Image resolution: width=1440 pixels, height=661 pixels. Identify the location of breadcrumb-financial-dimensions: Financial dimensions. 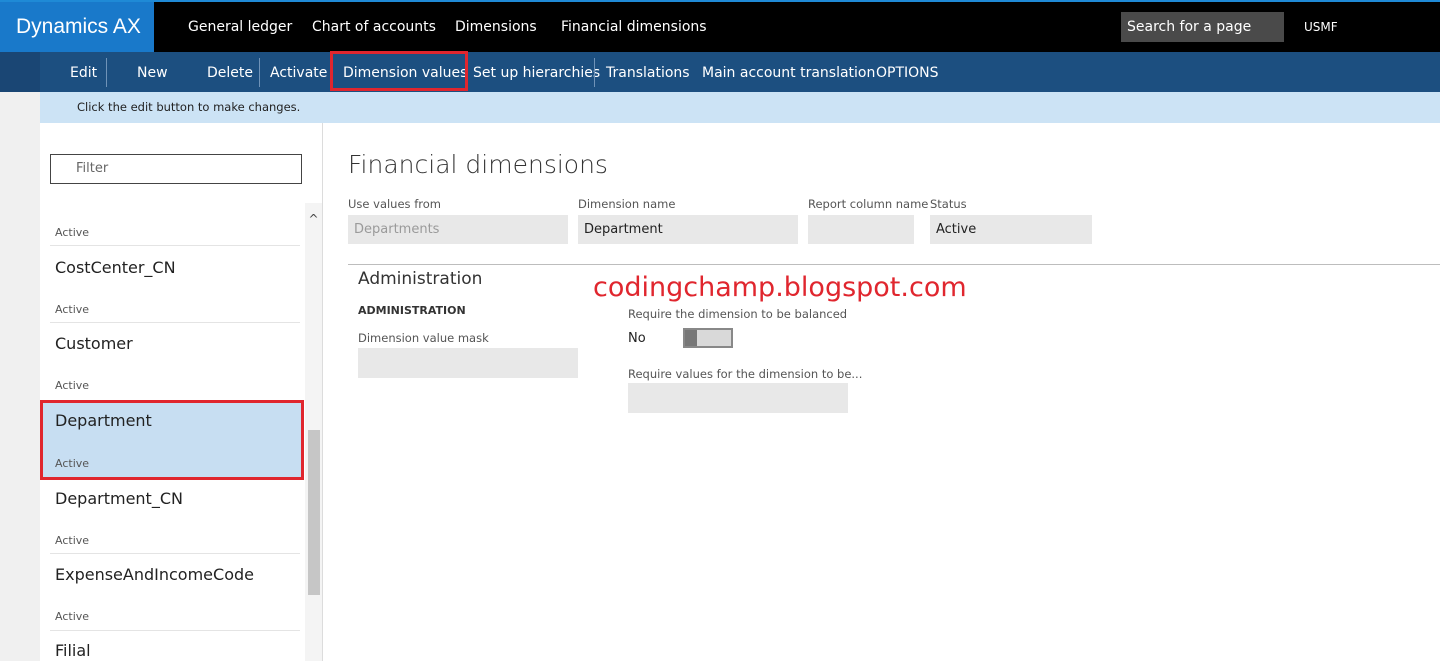
(634, 27).